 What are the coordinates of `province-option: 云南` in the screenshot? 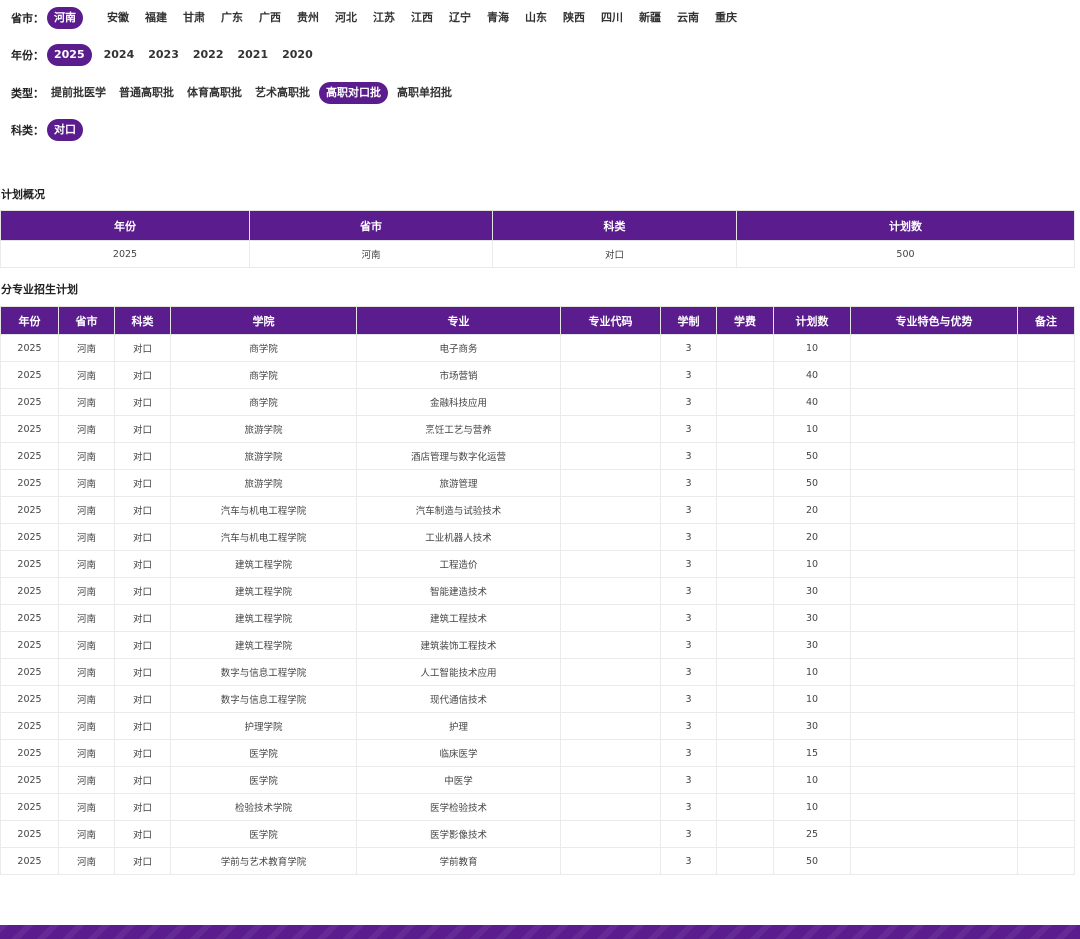 It's located at (688, 18).